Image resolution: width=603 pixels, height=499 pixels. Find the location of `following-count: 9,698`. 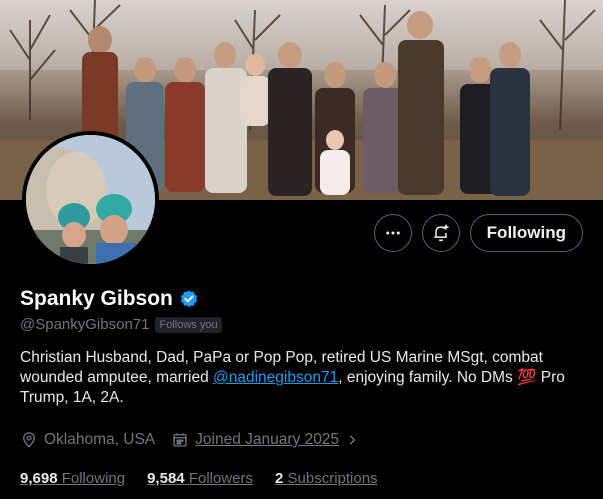

following-count: 9,698 is located at coordinates (39, 478).